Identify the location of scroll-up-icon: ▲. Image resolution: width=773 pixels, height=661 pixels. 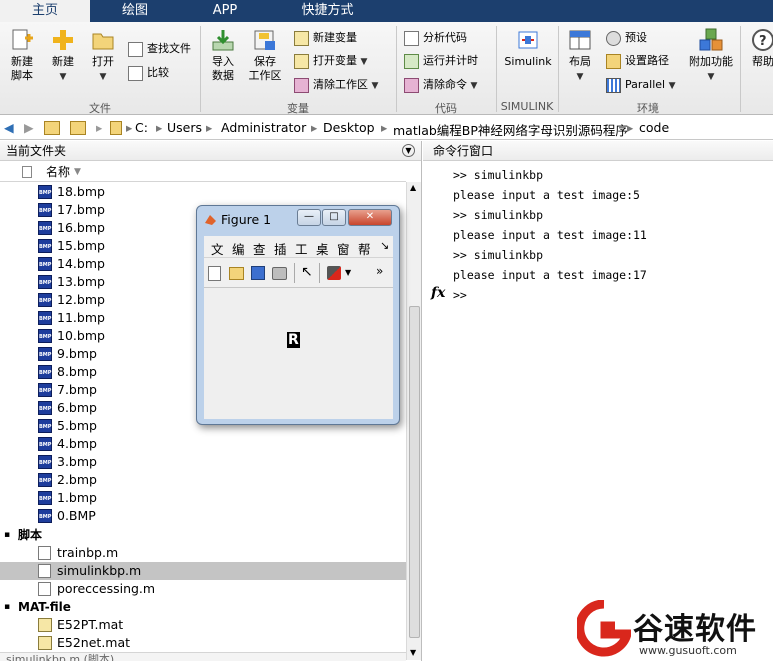
(413, 187).